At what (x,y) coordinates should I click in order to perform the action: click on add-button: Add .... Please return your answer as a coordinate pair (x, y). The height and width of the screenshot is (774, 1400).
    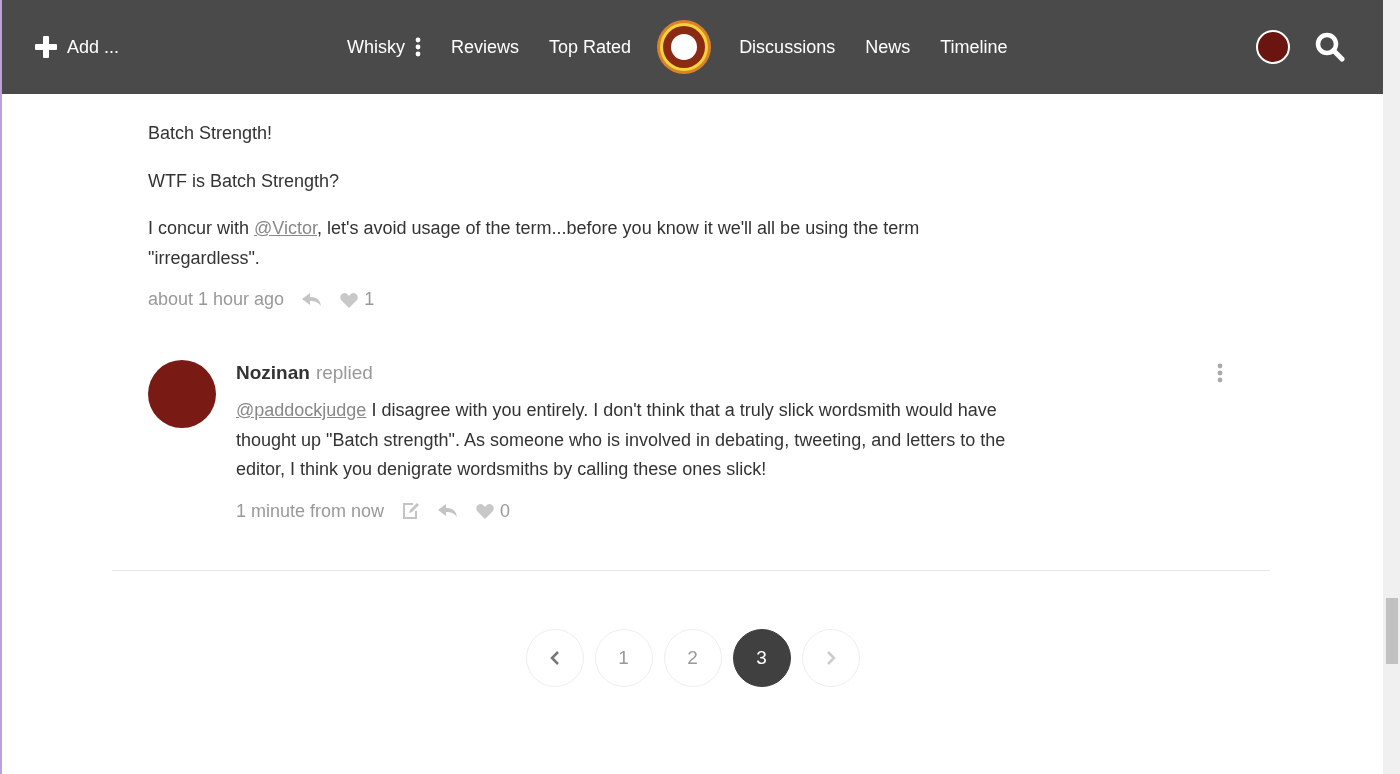
    Looking at the image, I should click on (77, 47).